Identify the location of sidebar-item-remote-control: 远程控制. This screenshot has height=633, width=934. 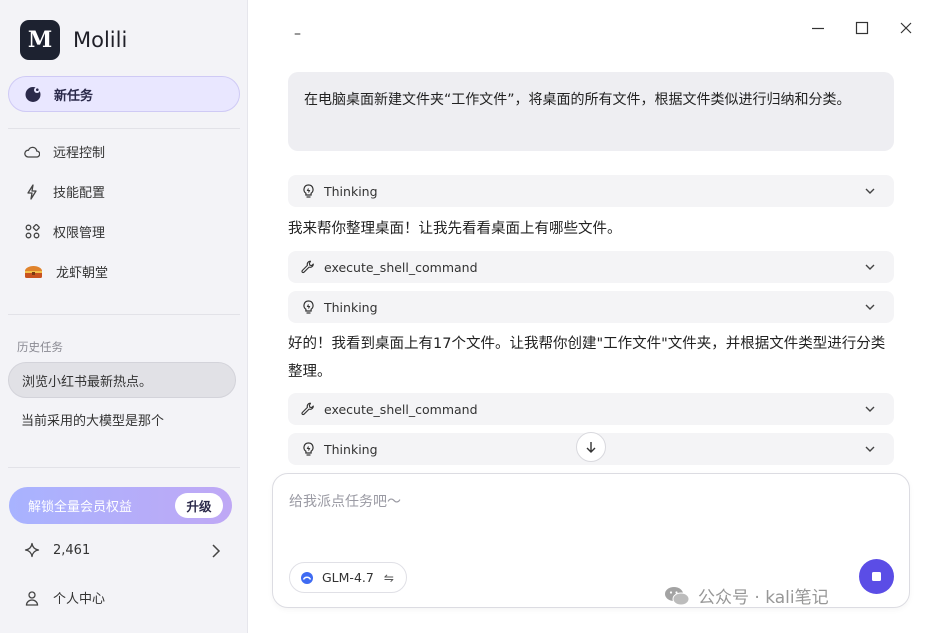
(64, 151).